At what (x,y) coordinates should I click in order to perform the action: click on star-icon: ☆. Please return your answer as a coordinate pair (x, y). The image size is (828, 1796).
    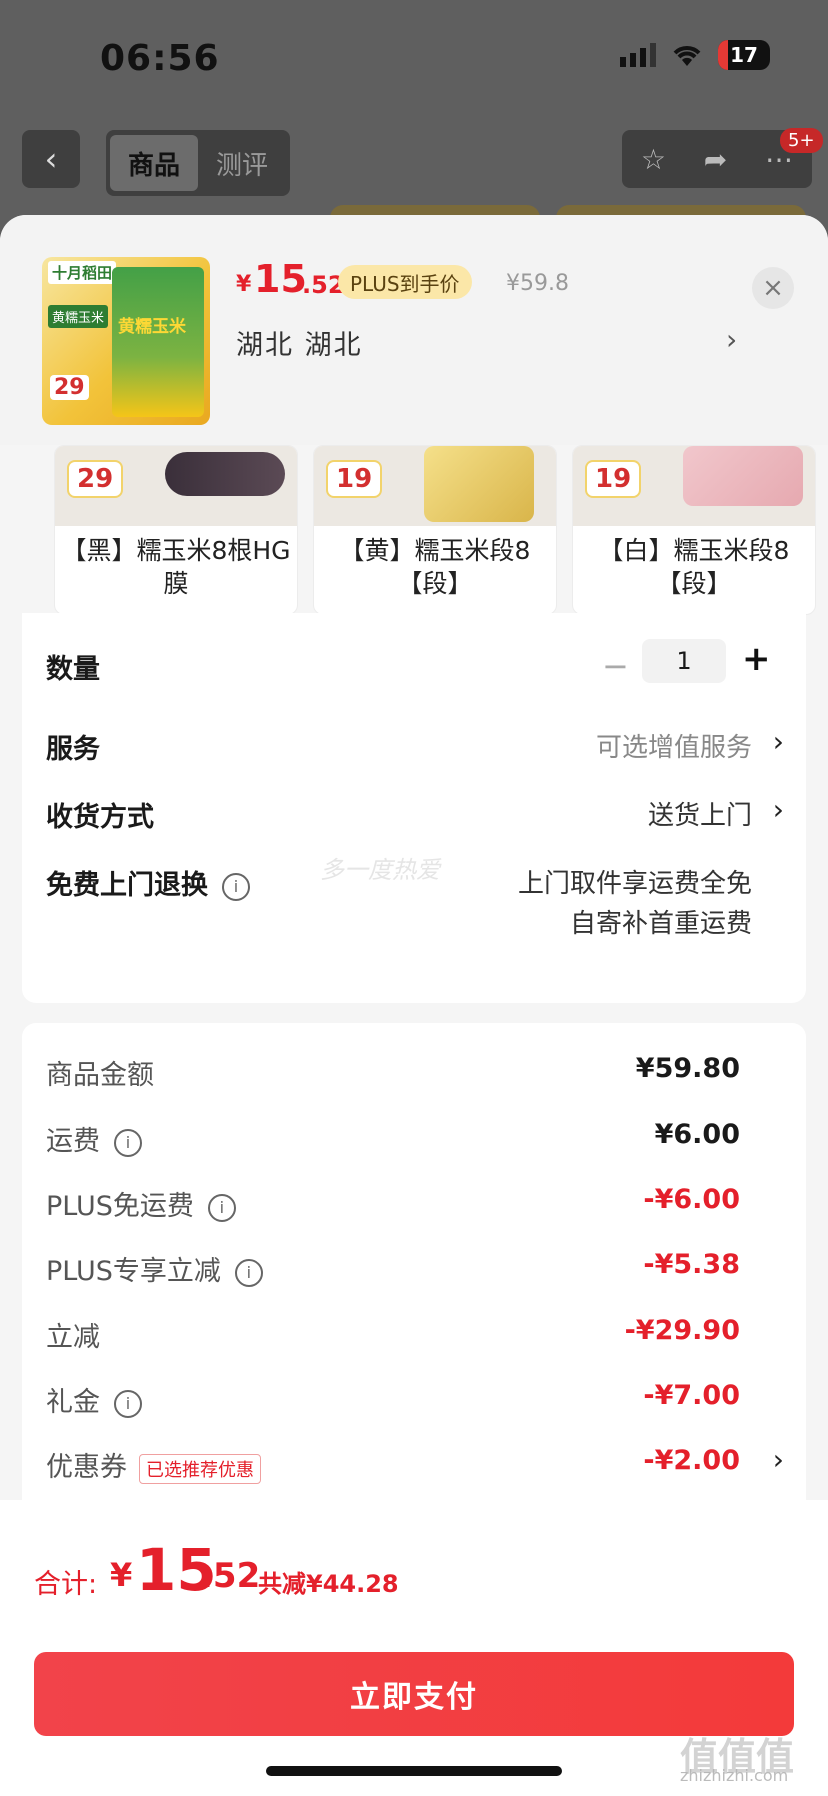
    Looking at the image, I should click on (653, 159).